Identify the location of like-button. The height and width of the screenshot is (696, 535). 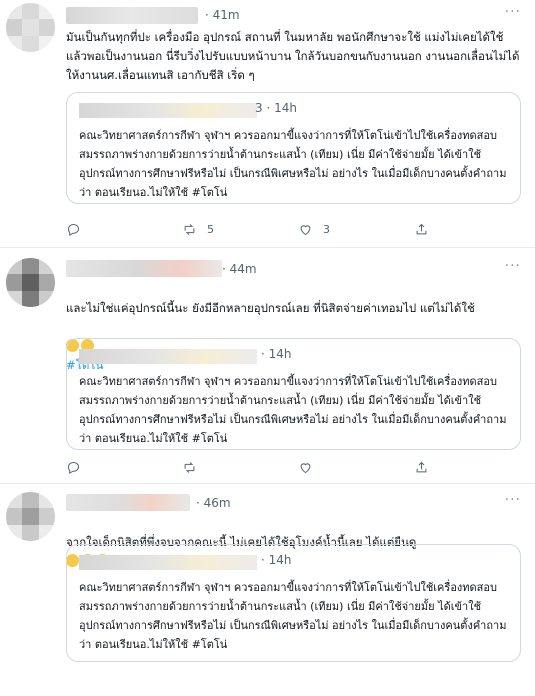
(343, 467).